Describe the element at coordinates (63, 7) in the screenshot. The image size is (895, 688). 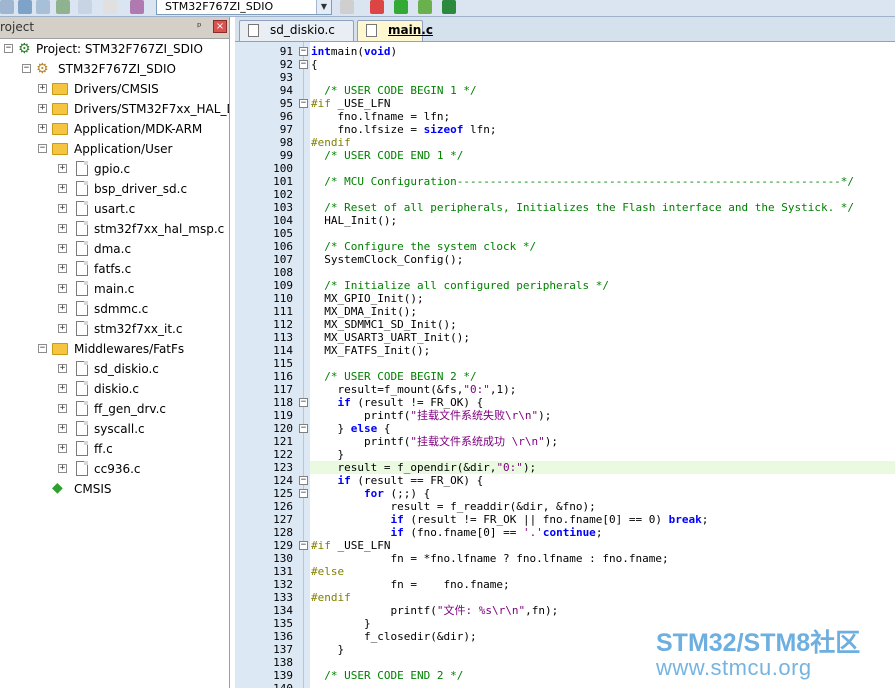
I see `stack2-icon` at that location.